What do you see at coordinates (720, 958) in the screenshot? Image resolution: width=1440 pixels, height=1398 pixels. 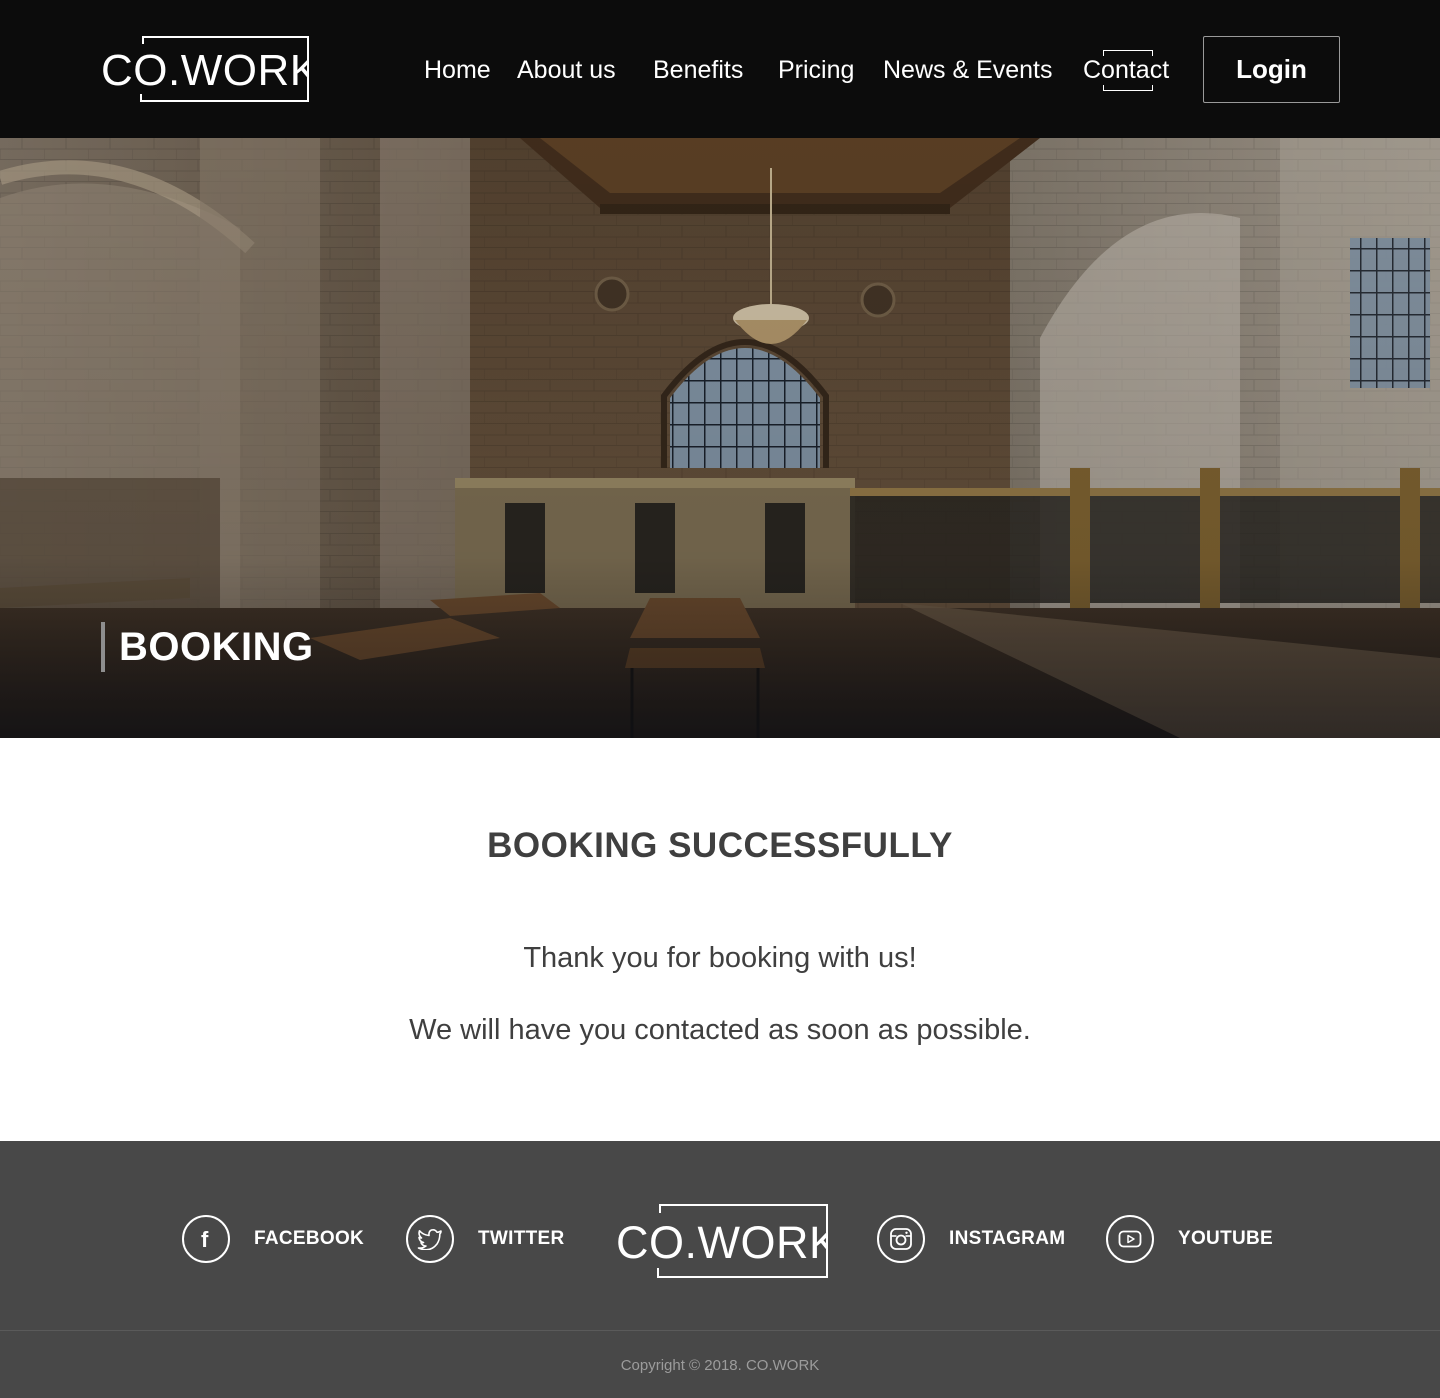 I see `thank-you-message: Thank you for booking with us!` at bounding box center [720, 958].